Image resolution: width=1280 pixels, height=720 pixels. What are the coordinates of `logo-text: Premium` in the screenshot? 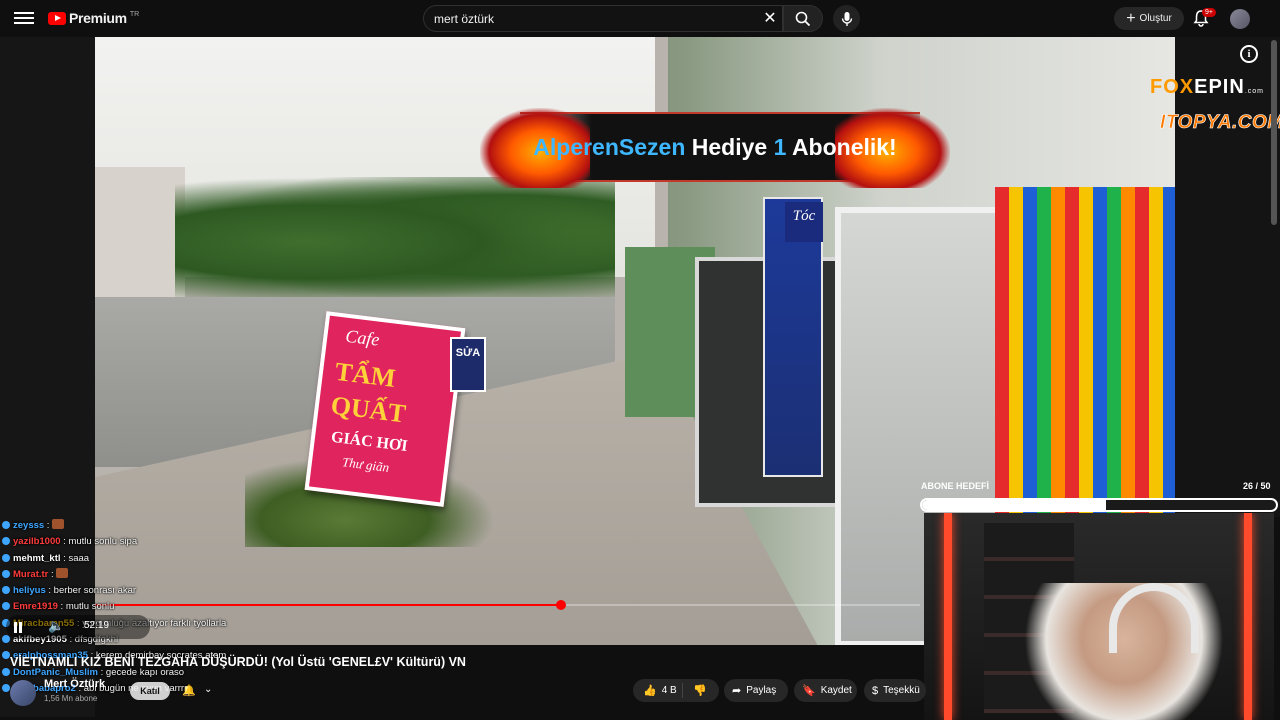 It's located at (98, 18).